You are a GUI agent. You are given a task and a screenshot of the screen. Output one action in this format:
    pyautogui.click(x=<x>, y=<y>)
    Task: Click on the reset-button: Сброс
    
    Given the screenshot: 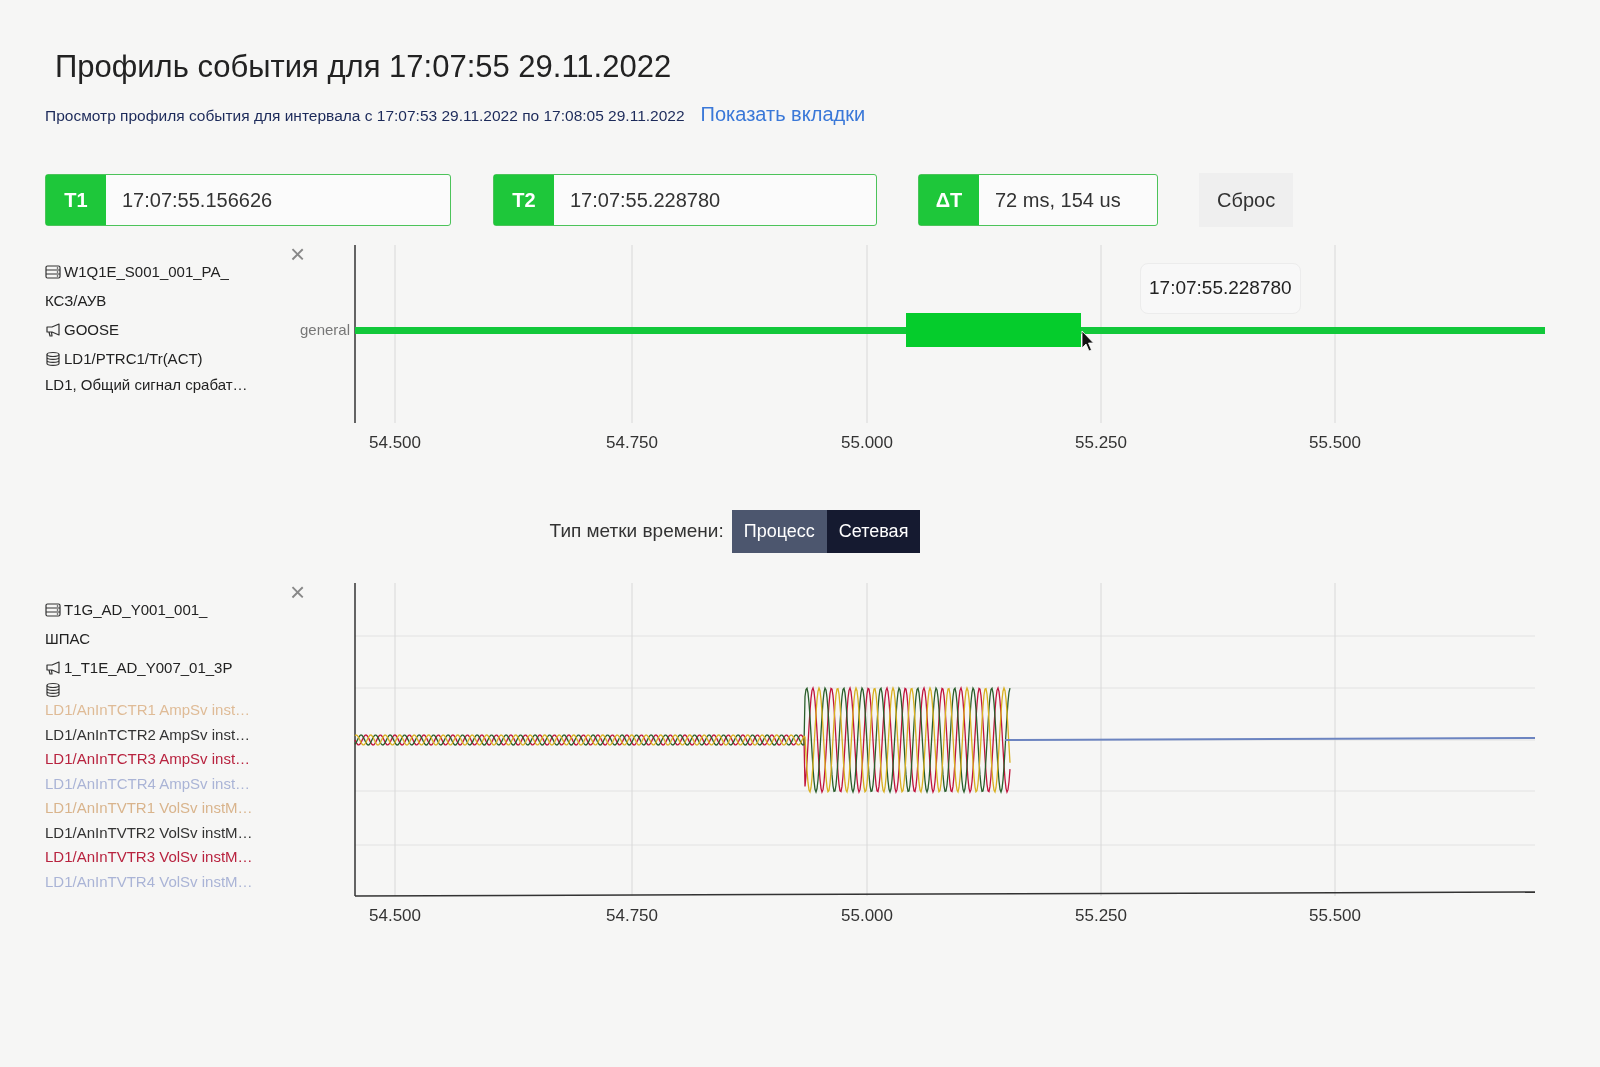 What is the action you would take?
    pyautogui.click(x=1246, y=200)
    